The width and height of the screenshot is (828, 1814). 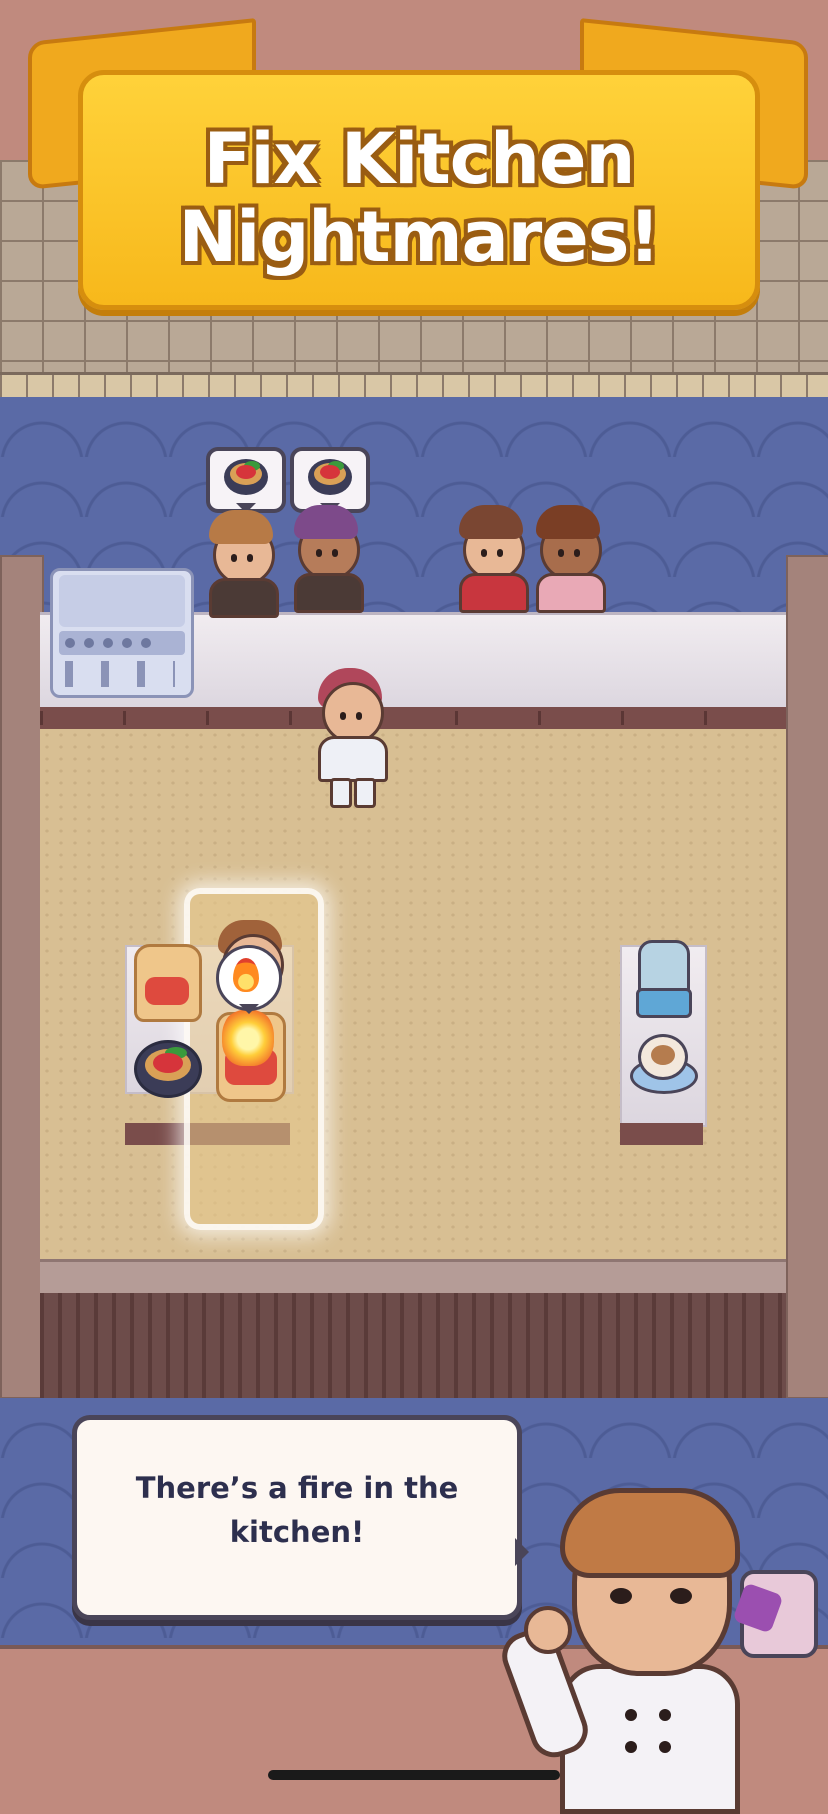 What do you see at coordinates (413, 1345) in the screenshot?
I see `back-counter-slats` at bounding box center [413, 1345].